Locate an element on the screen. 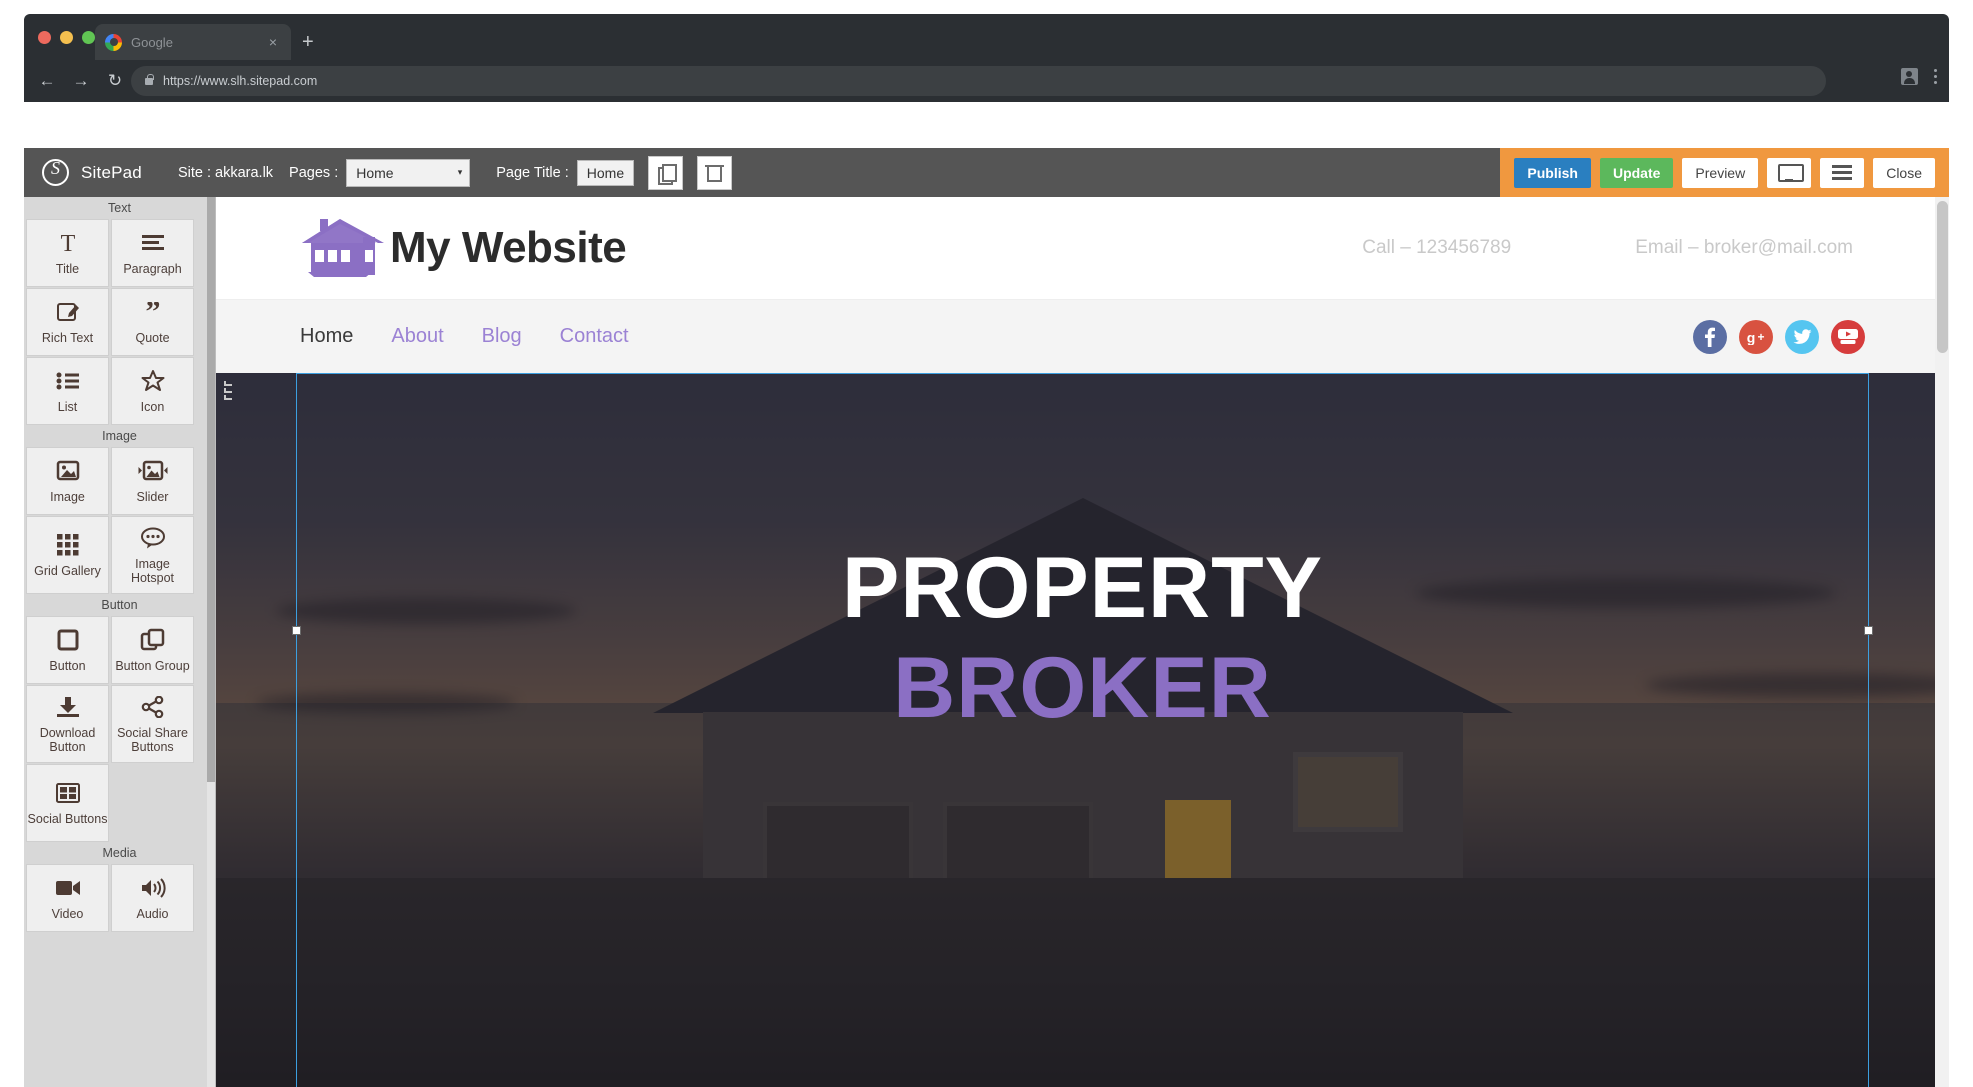 The image size is (1973, 1087). preview-button: Preview is located at coordinates (1720, 172).